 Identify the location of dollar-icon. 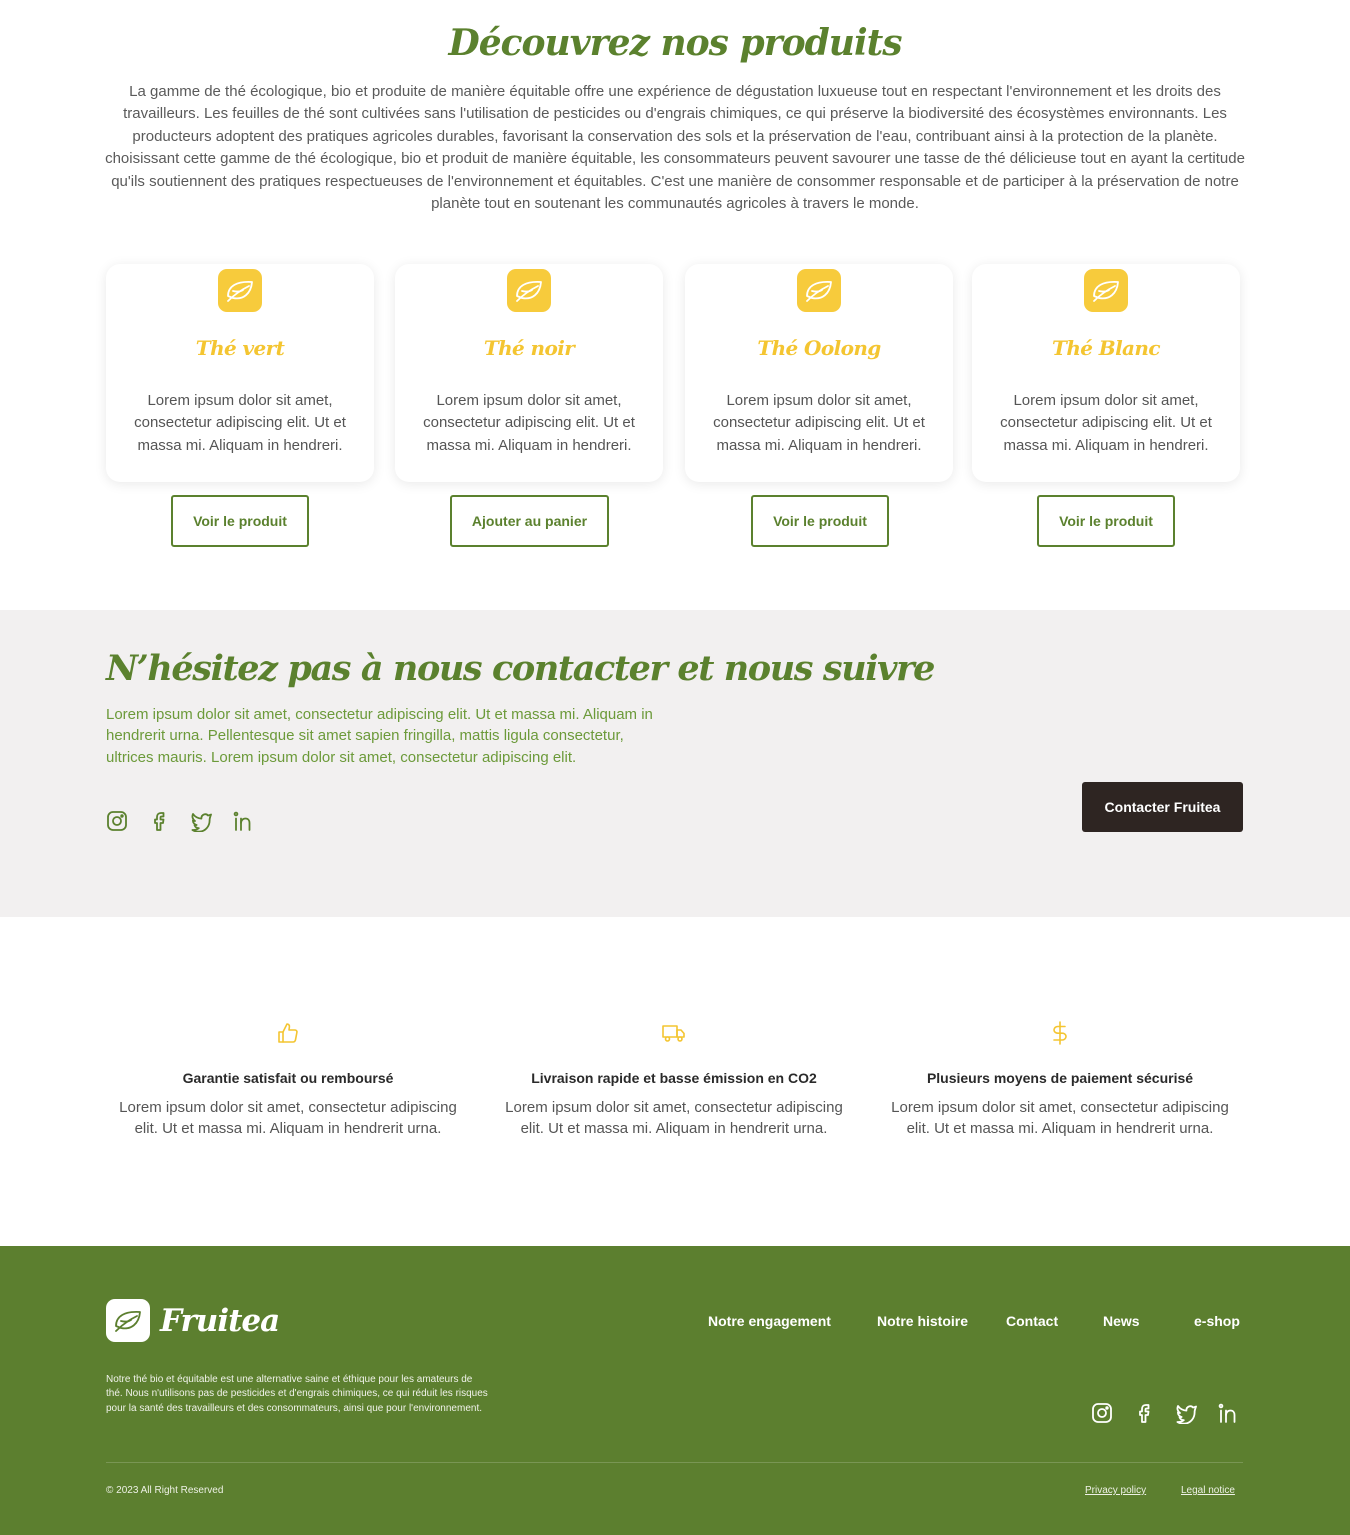
(1060, 1033).